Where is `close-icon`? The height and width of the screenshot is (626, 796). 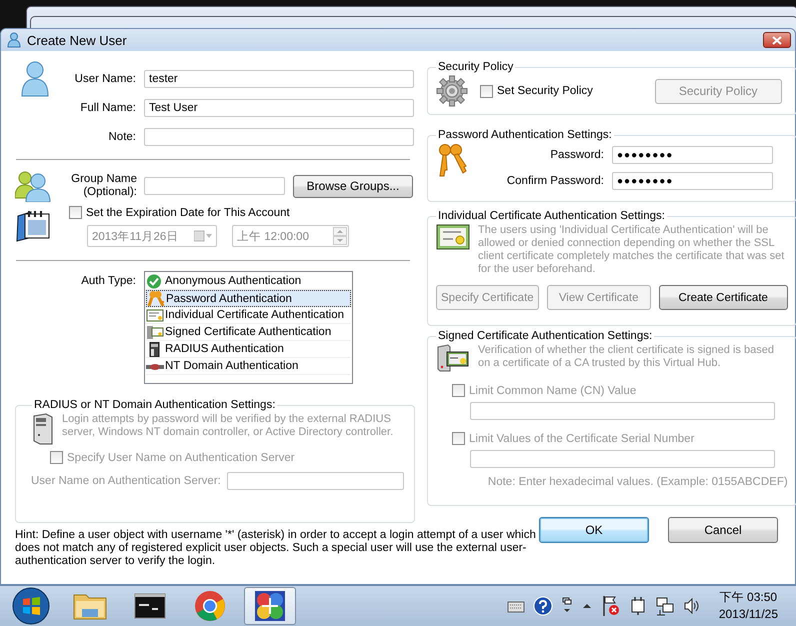 close-icon is located at coordinates (777, 40).